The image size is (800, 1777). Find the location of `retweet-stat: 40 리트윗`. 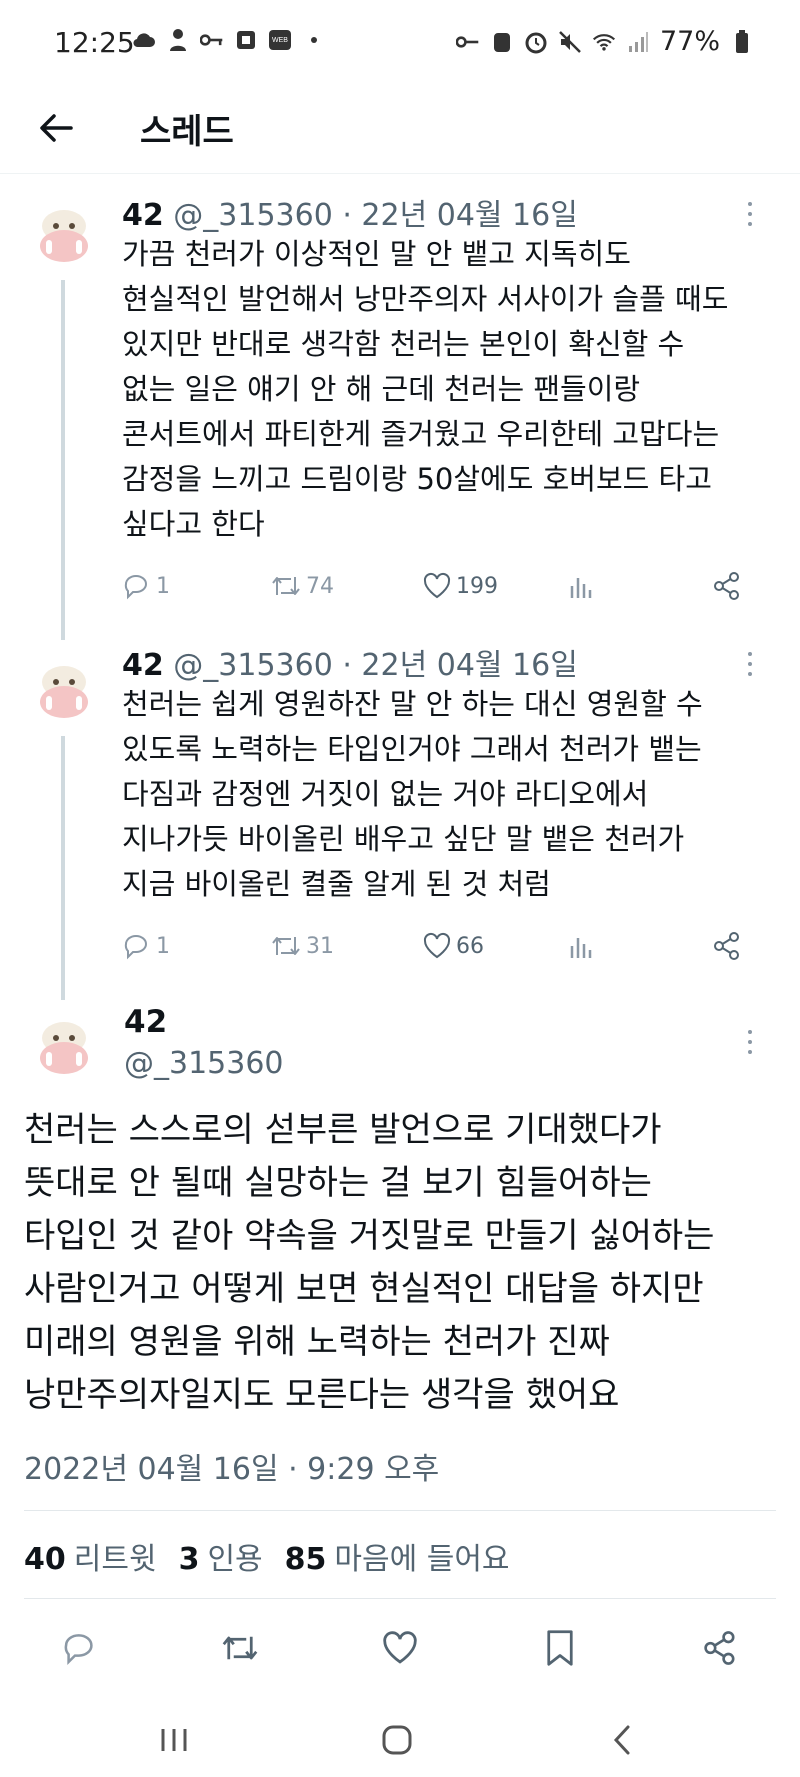

retweet-stat: 40 리트윗 is located at coordinates (90, 1556).